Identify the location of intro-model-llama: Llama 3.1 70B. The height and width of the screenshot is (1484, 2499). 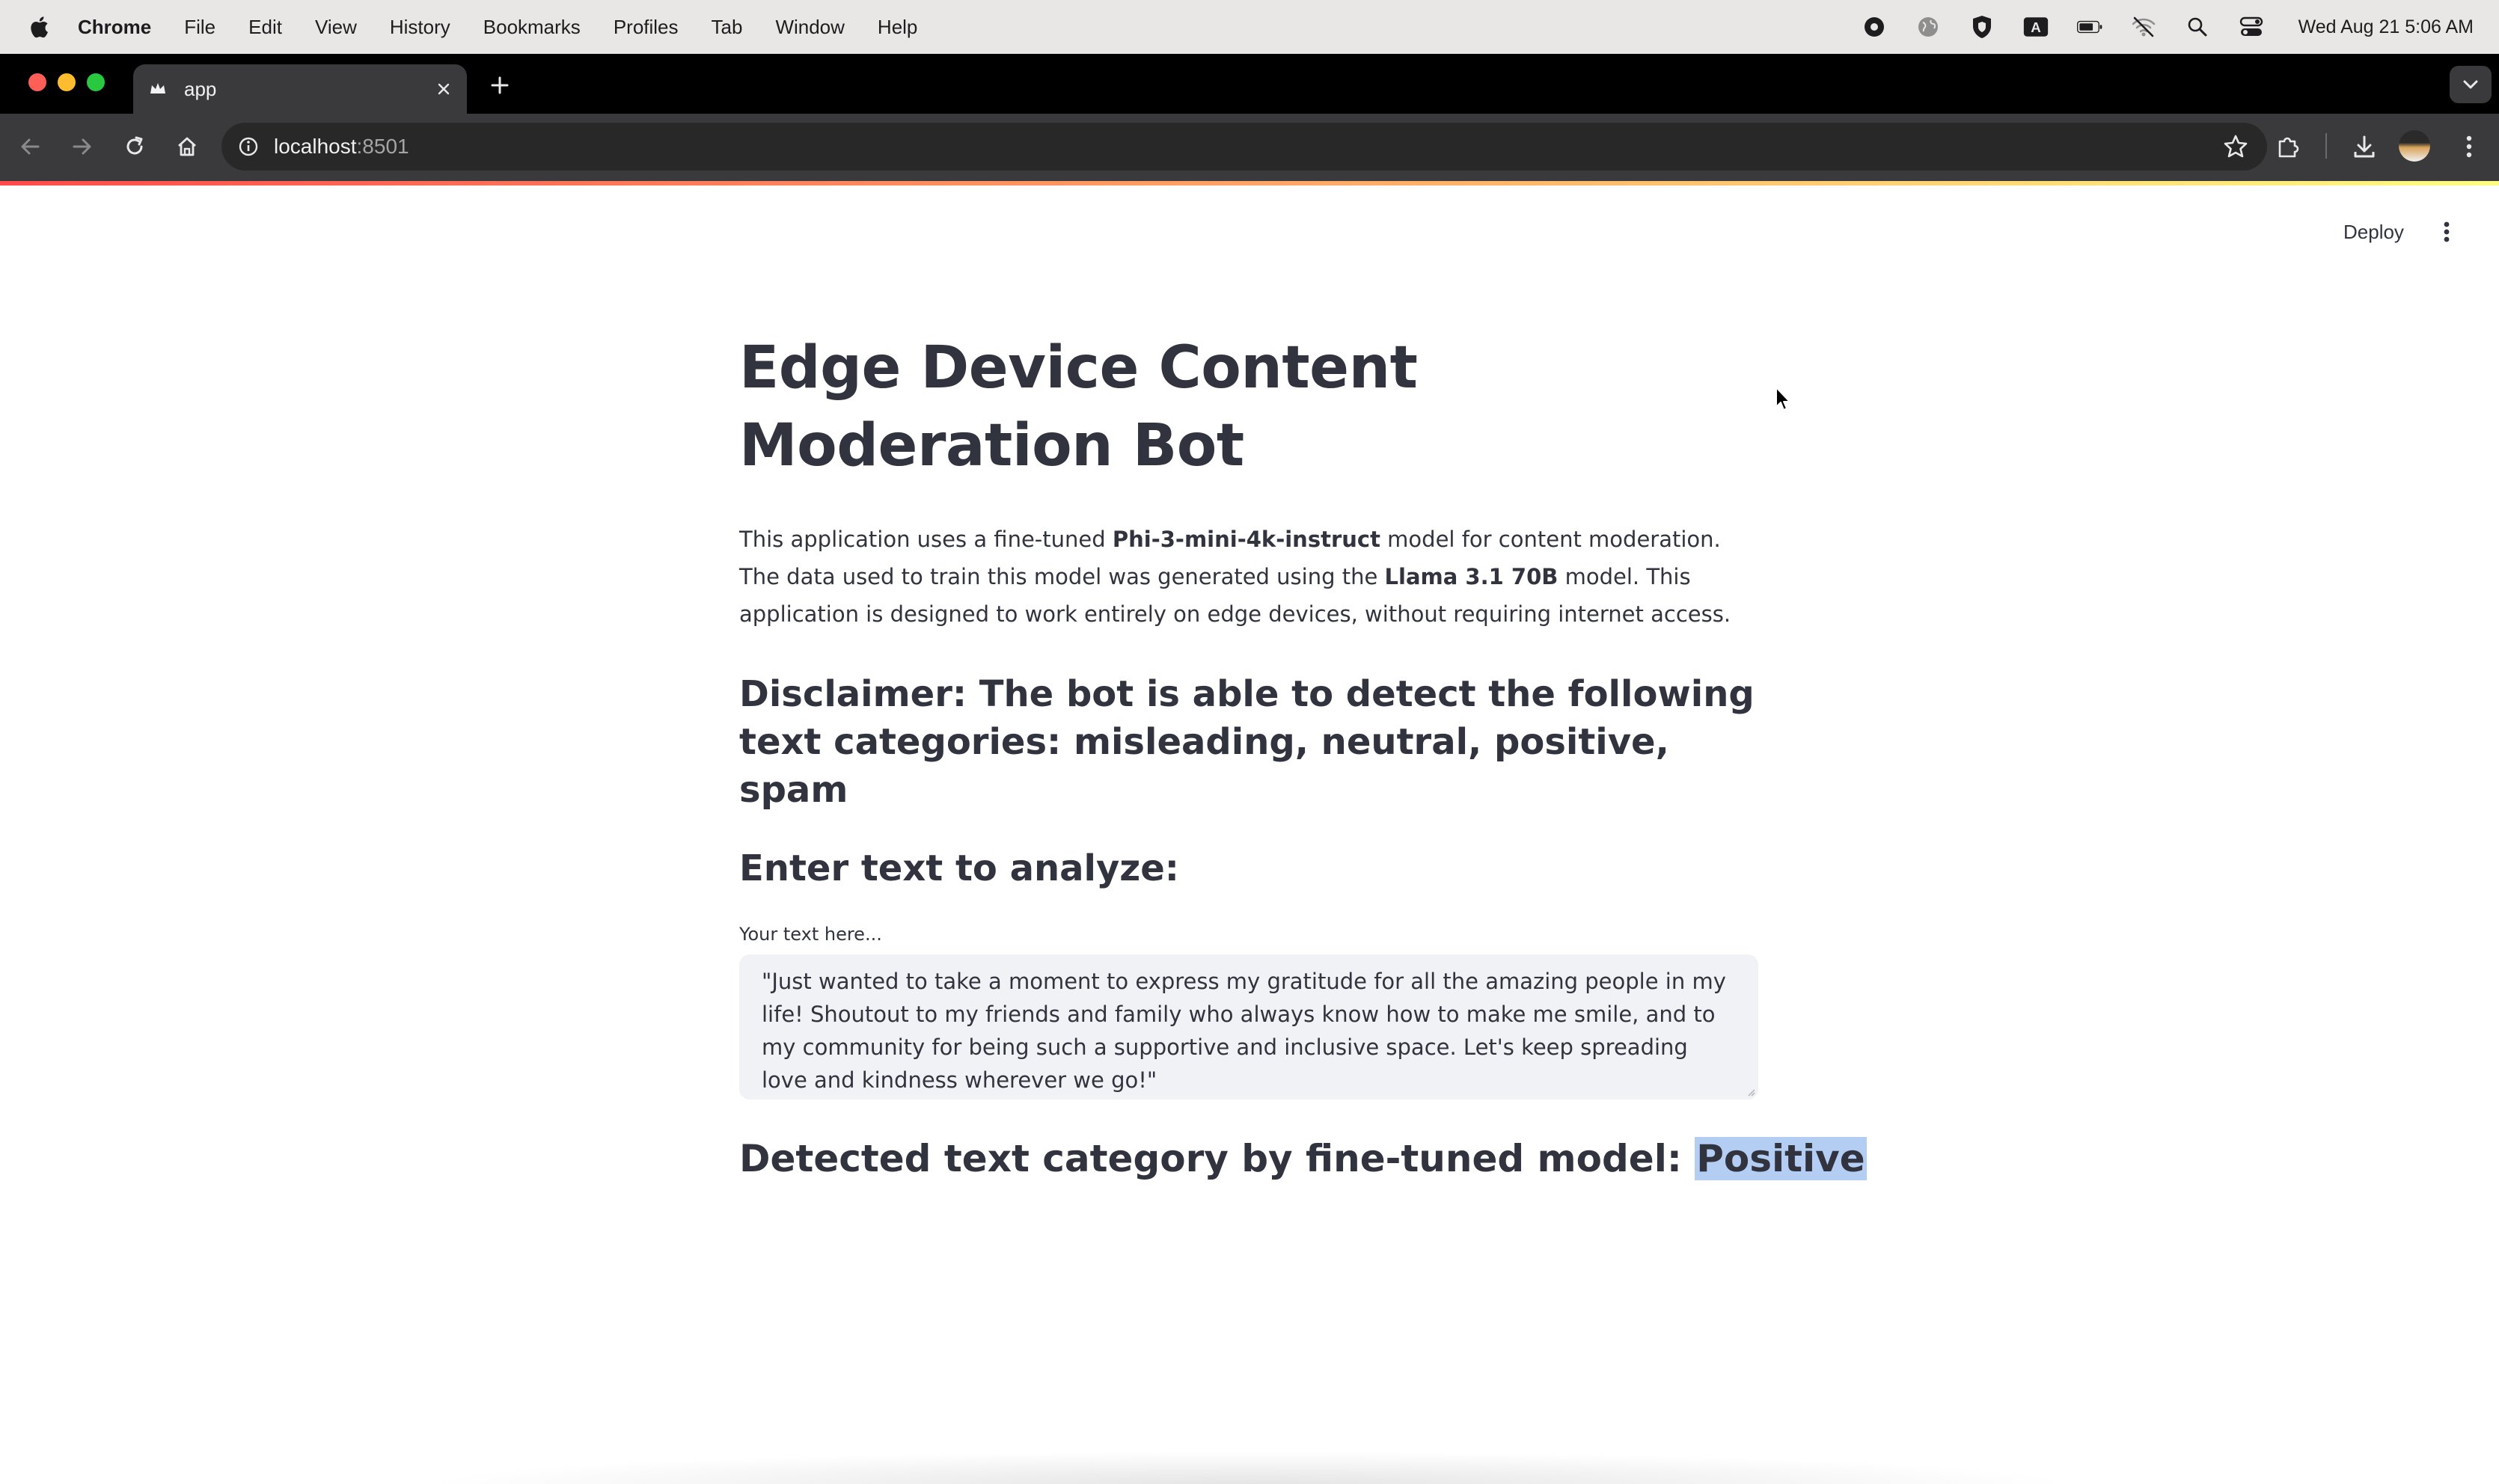
(1471, 576).